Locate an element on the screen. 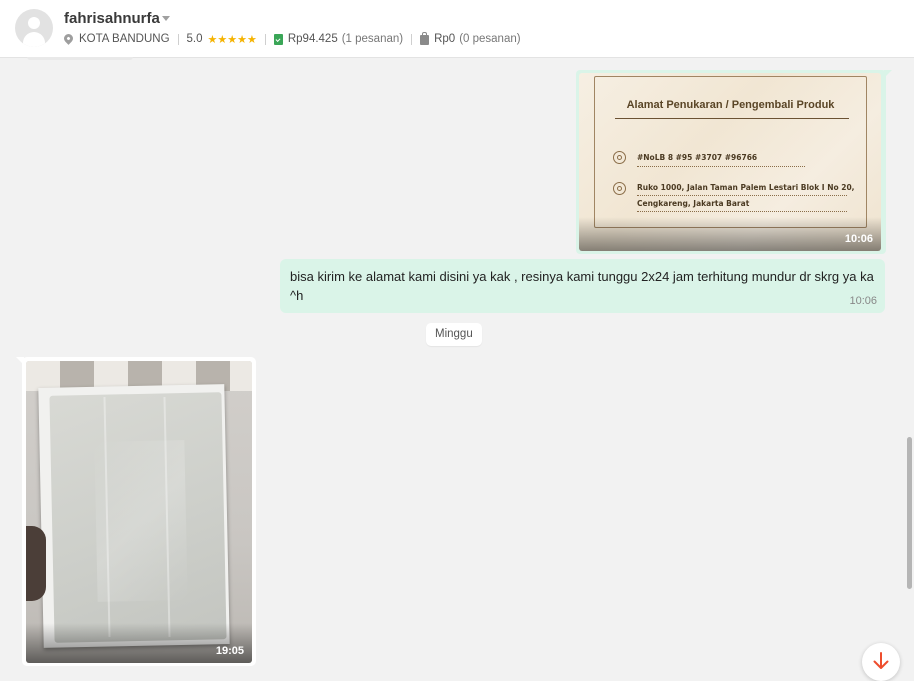 The width and height of the screenshot is (914, 681). arrow-down-icon is located at coordinates (881, 660).